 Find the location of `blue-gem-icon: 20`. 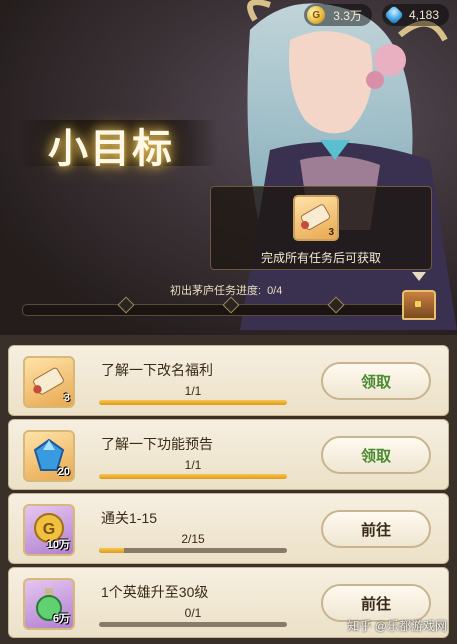

blue-gem-icon: 20 is located at coordinates (49, 456).